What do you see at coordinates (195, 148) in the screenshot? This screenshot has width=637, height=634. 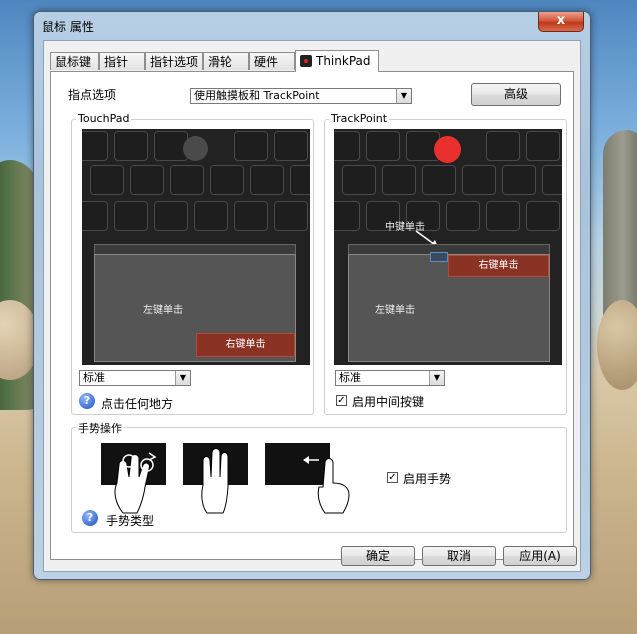 I see `trackpoint-dot-gray` at bounding box center [195, 148].